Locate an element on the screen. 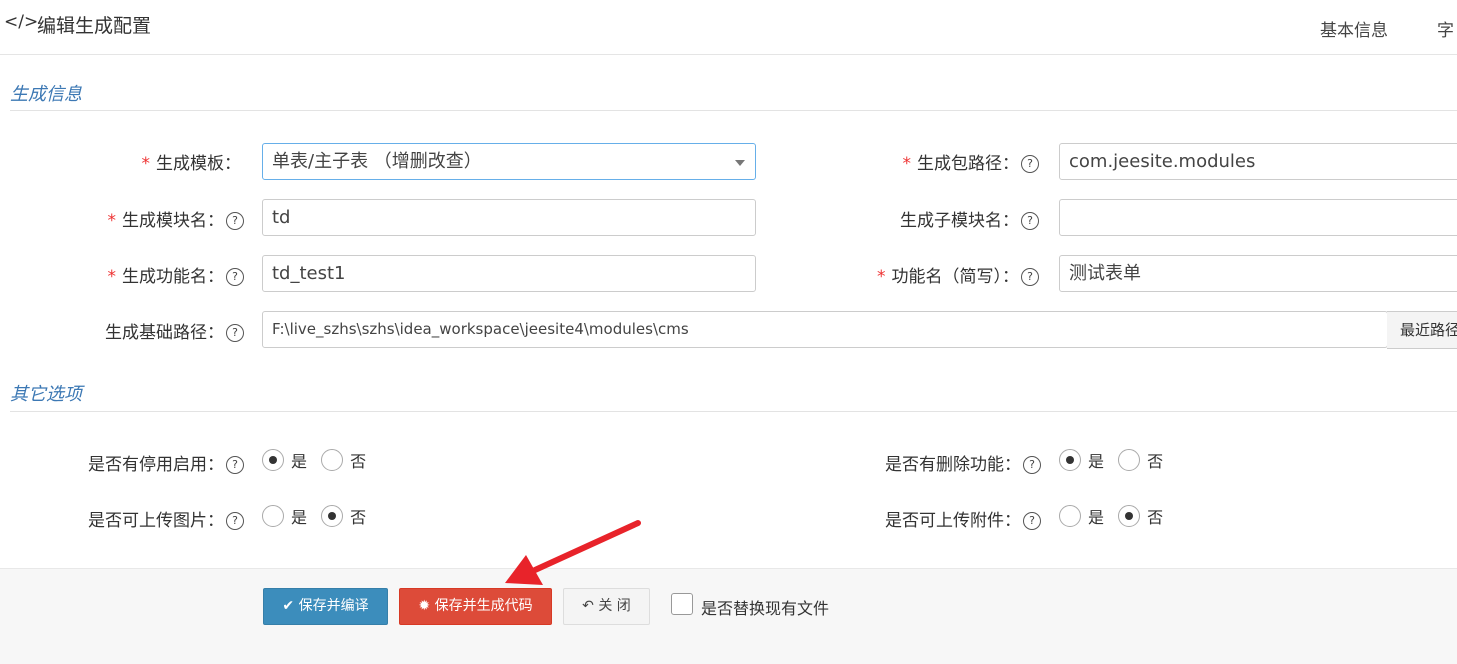  arrow-shaft is located at coordinates (586, 546).